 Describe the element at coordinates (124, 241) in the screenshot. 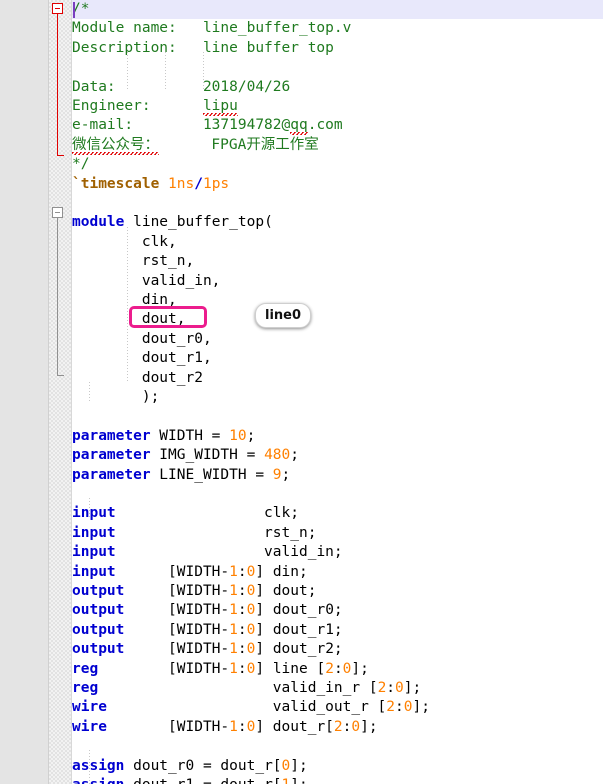

I see `code-token: clk,` at that location.